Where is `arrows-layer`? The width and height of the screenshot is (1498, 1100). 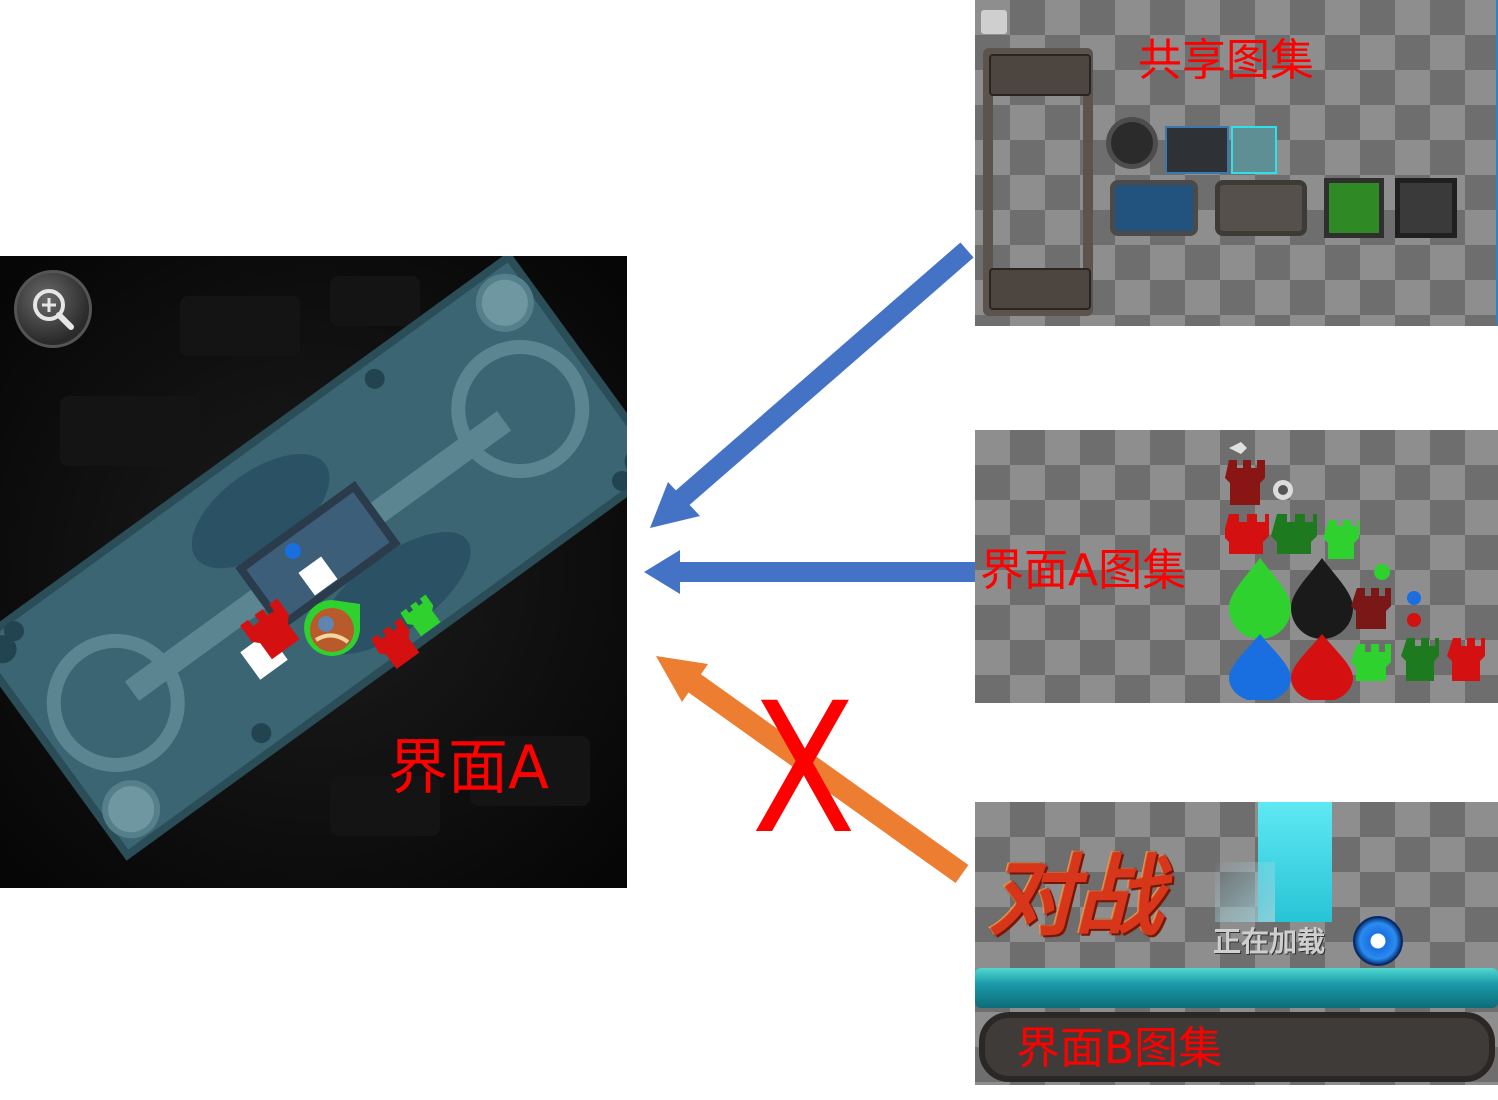
arrows-layer is located at coordinates (809, 562).